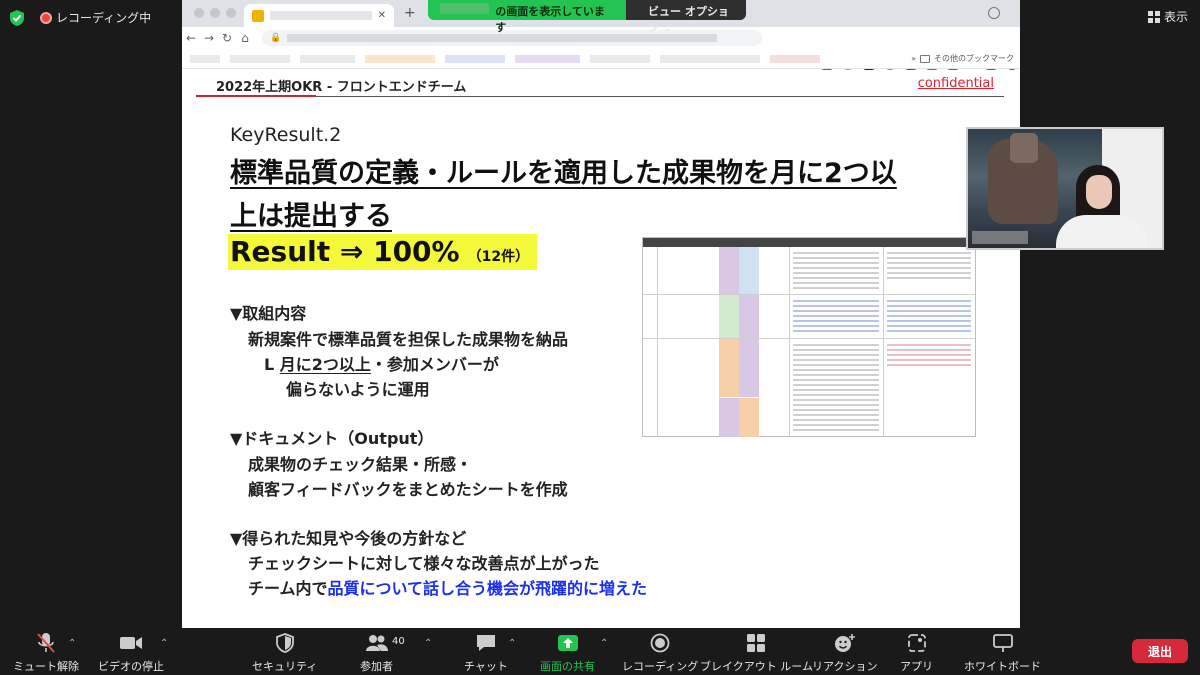  What do you see at coordinates (563, 173) in the screenshot?
I see `headline-line-1: 標準品質の定義・ルールを適用した成果物を月に2つ以` at bounding box center [563, 173].